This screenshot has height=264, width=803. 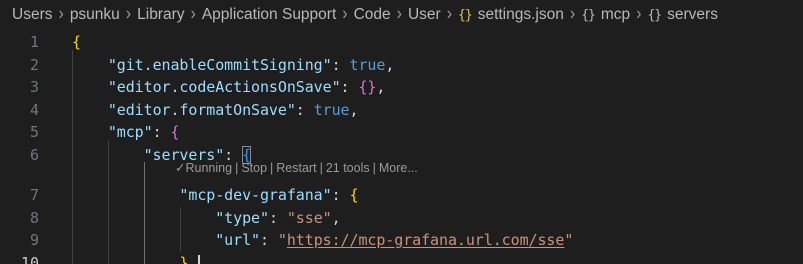 I want to click on line-number: 3, so click(x=34, y=87).